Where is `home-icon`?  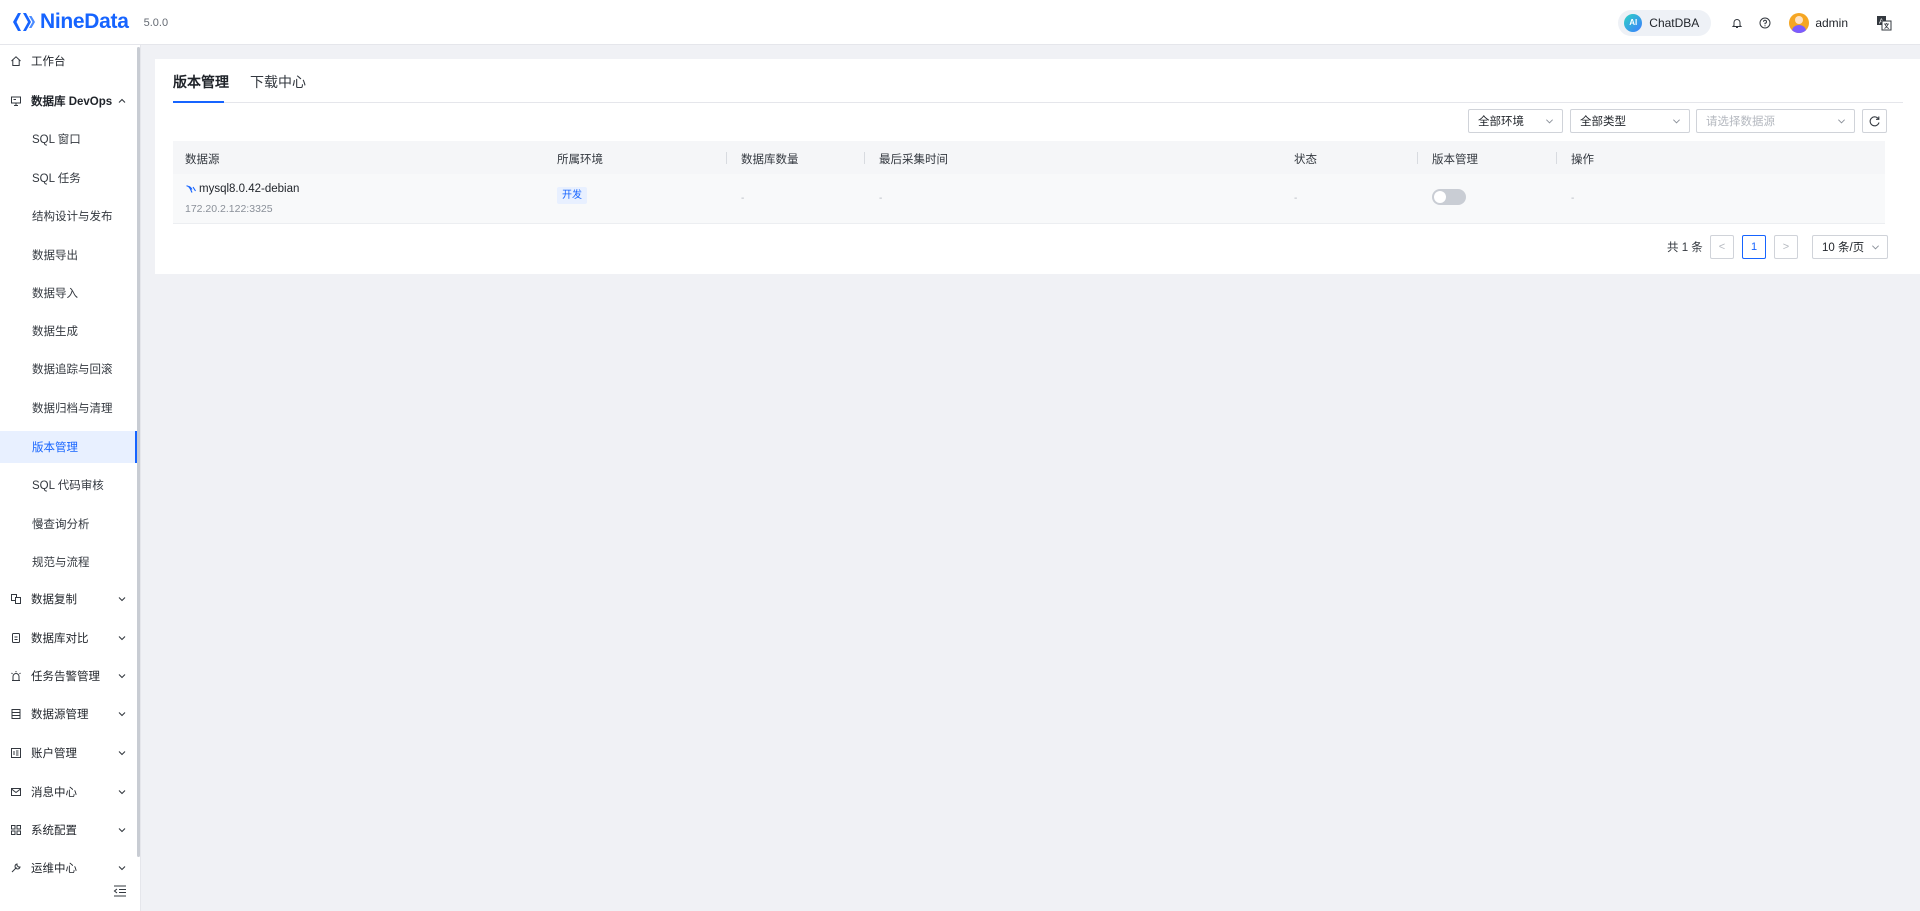 home-icon is located at coordinates (16, 61).